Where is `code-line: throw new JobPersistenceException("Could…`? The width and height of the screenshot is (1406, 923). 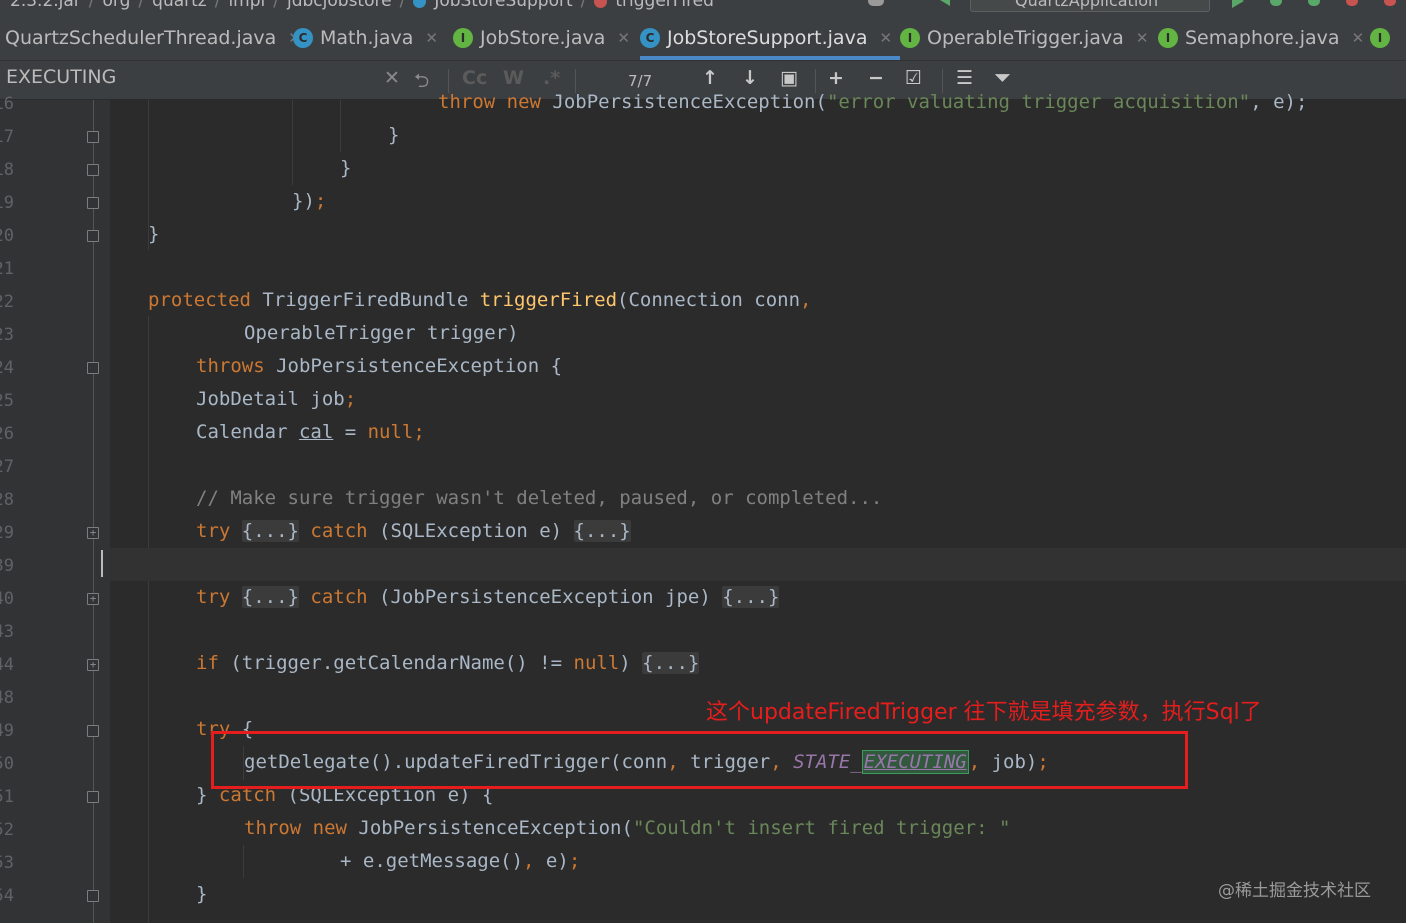 code-line: throw new JobPersistenceException("Could… is located at coordinates (627, 828).